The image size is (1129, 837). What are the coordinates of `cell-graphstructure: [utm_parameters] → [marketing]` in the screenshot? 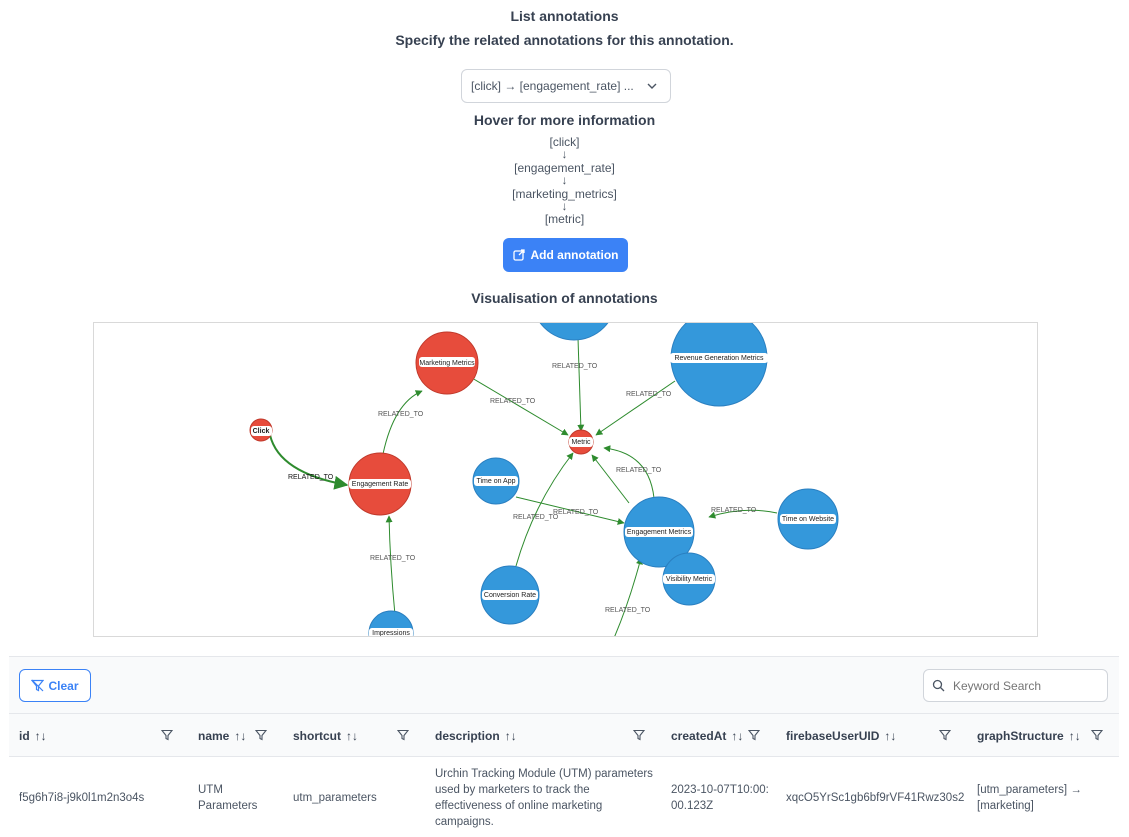 It's located at (1029, 798).